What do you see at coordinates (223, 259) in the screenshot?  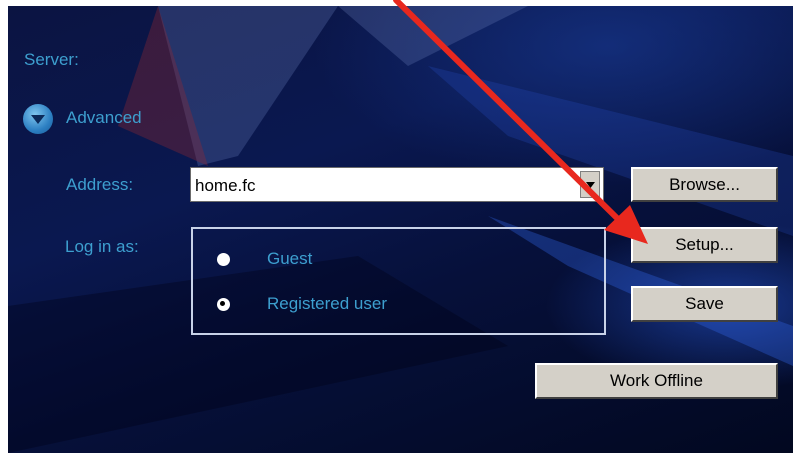 I see `guest-radio` at bounding box center [223, 259].